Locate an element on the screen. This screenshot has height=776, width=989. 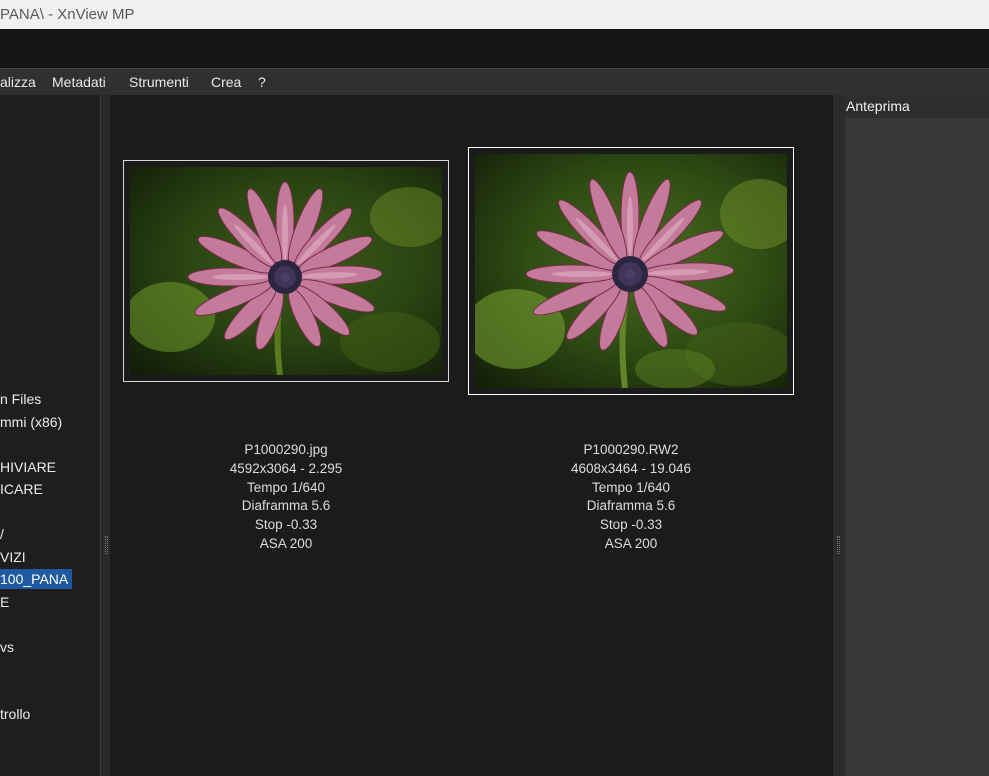
tree-item-100-pana: 100_PANA is located at coordinates (36, 579).